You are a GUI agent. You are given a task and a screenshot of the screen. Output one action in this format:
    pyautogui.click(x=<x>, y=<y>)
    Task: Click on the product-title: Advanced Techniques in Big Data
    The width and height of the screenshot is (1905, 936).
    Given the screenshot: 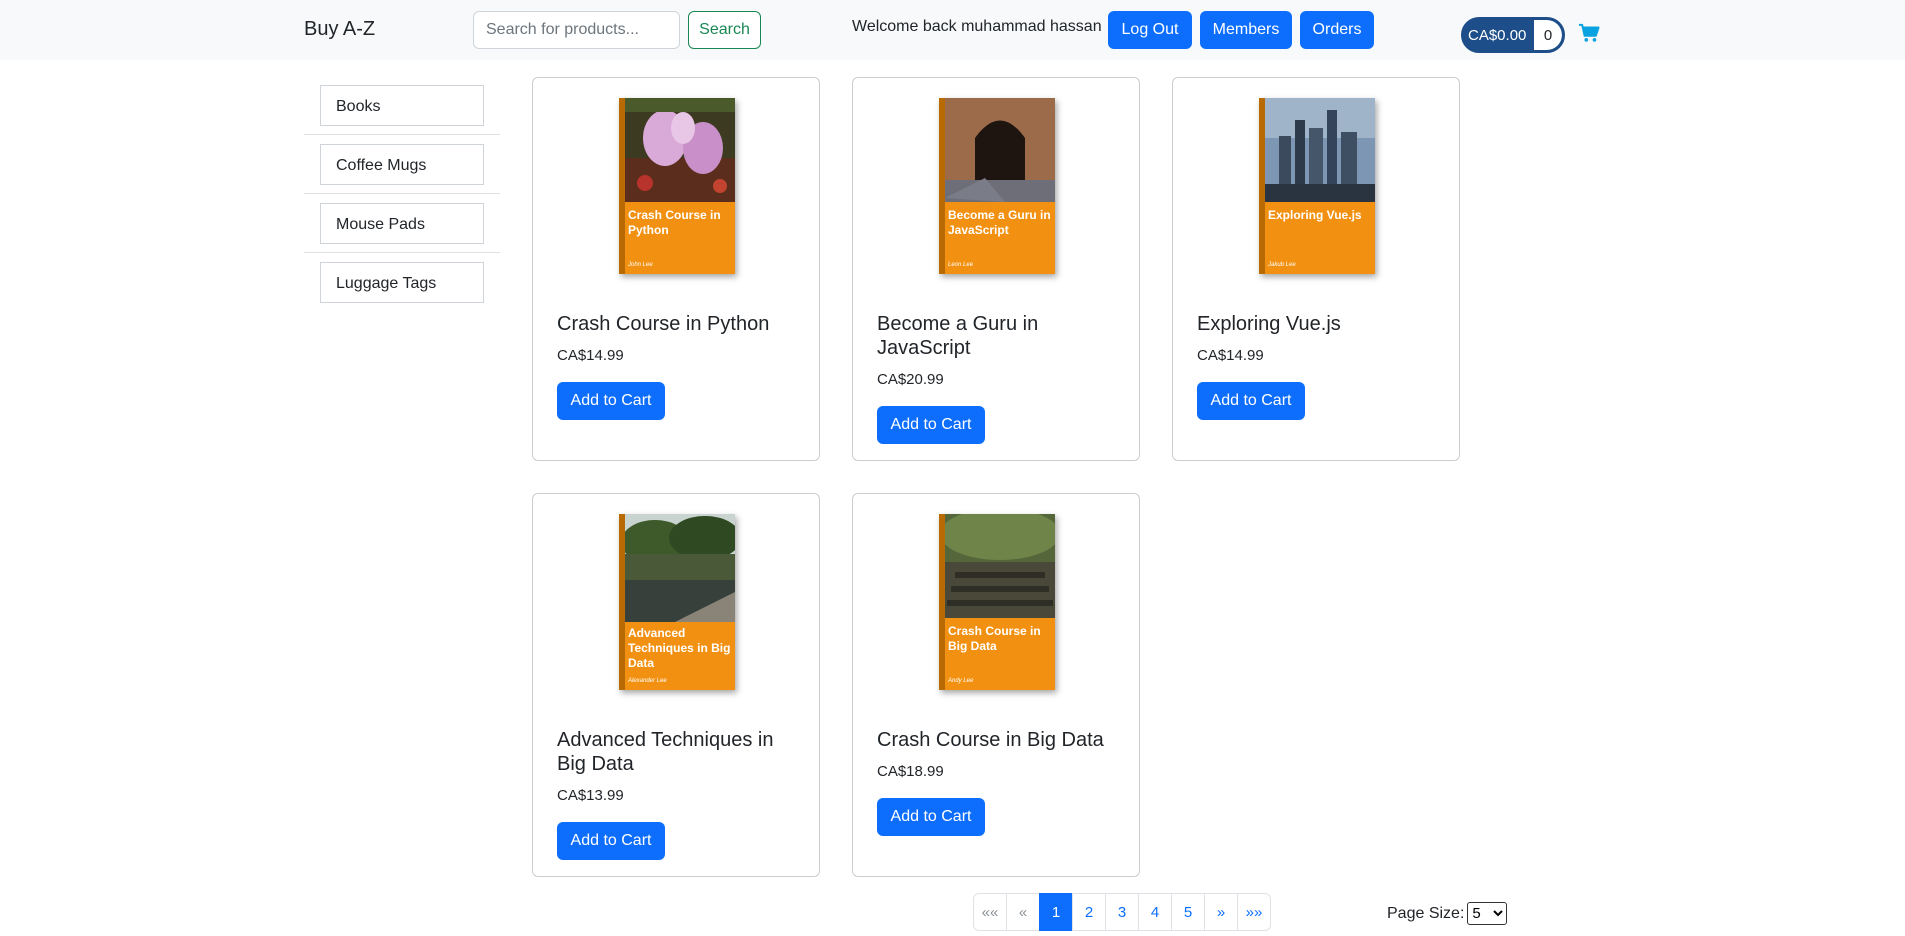 What is the action you would take?
    pyautogui.click(x=679, y=752)
    